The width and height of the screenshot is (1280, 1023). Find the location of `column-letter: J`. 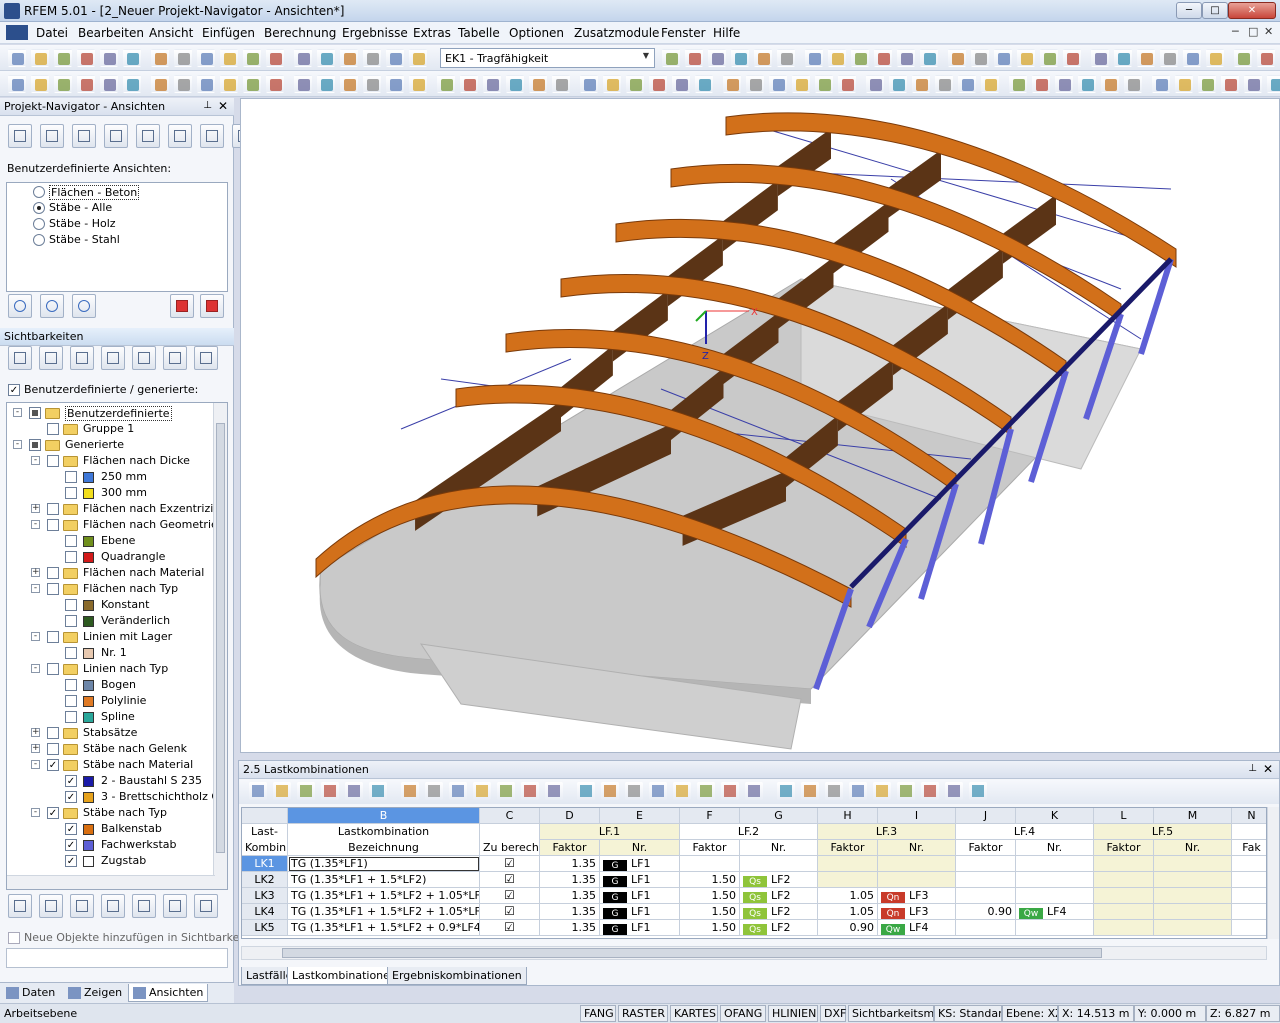

column-letter: J is located at coordinates (986, 816).